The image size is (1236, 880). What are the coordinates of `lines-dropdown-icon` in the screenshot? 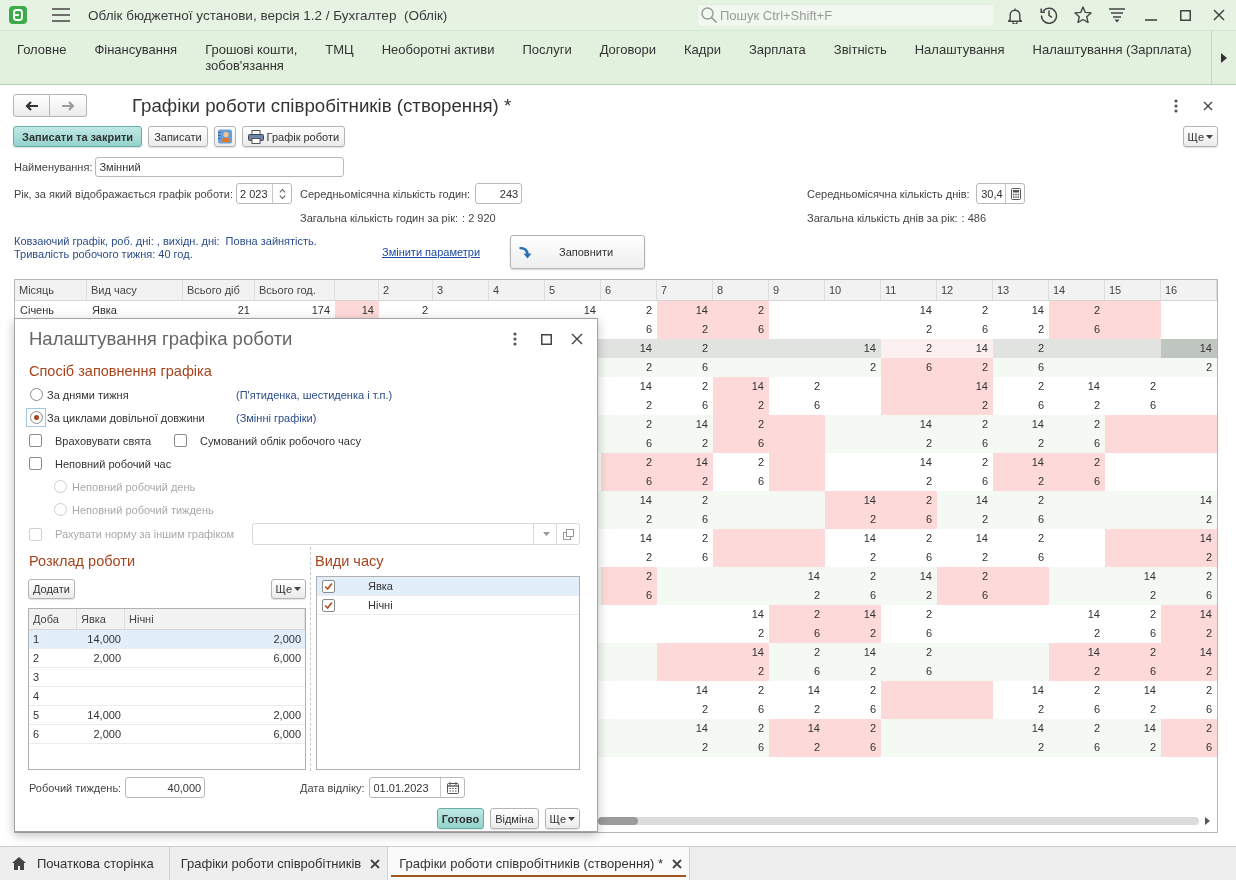 It's located at (1117, 15).